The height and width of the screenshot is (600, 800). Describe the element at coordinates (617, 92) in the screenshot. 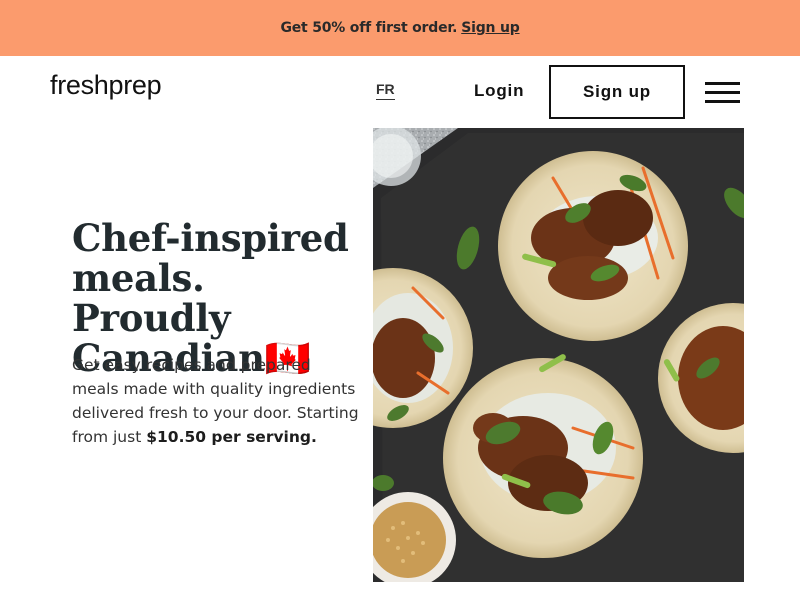

I see `signup-button: Sign up` at that location.